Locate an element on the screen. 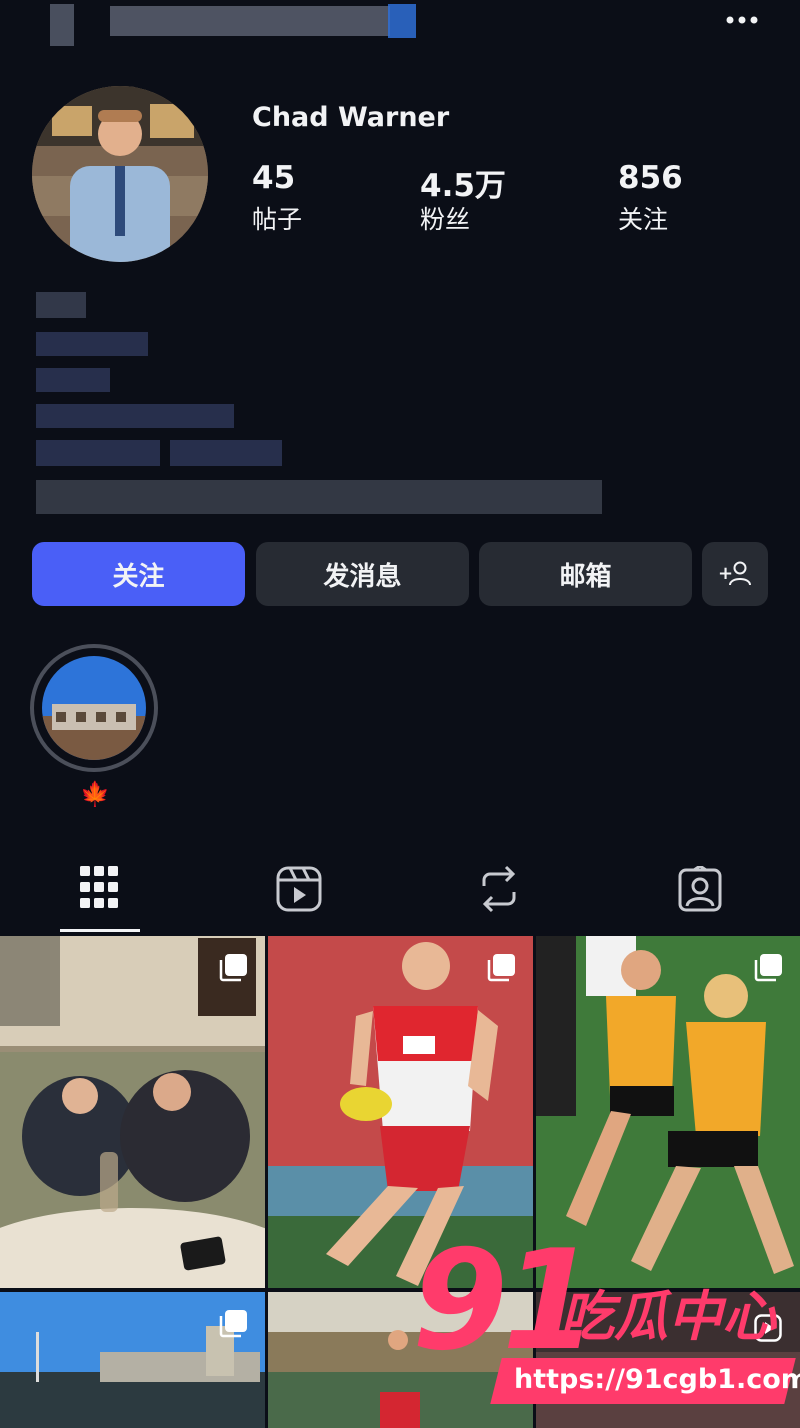 The height and width of the screenshot is (1428, 800). highlight-label: 🍁 is located at coordinates (95, 794).